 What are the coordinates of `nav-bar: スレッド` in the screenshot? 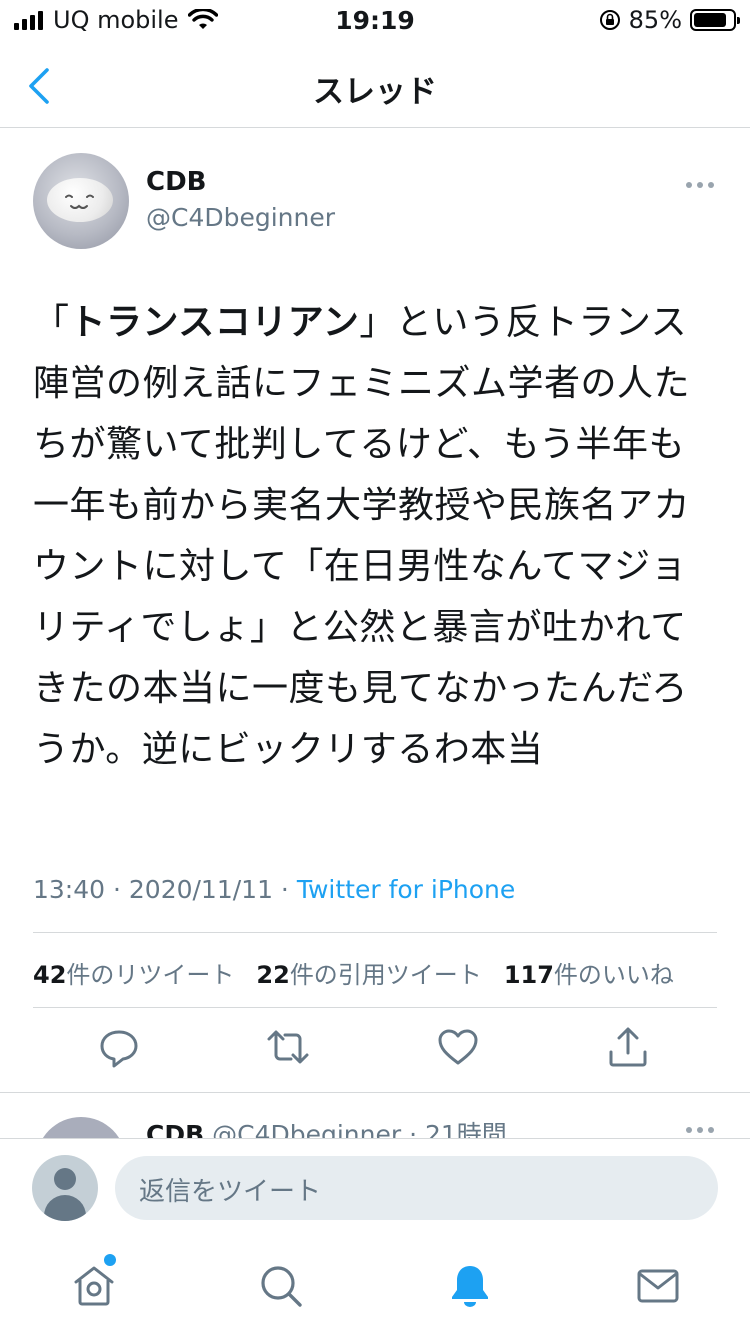 It's located at (375, 86).